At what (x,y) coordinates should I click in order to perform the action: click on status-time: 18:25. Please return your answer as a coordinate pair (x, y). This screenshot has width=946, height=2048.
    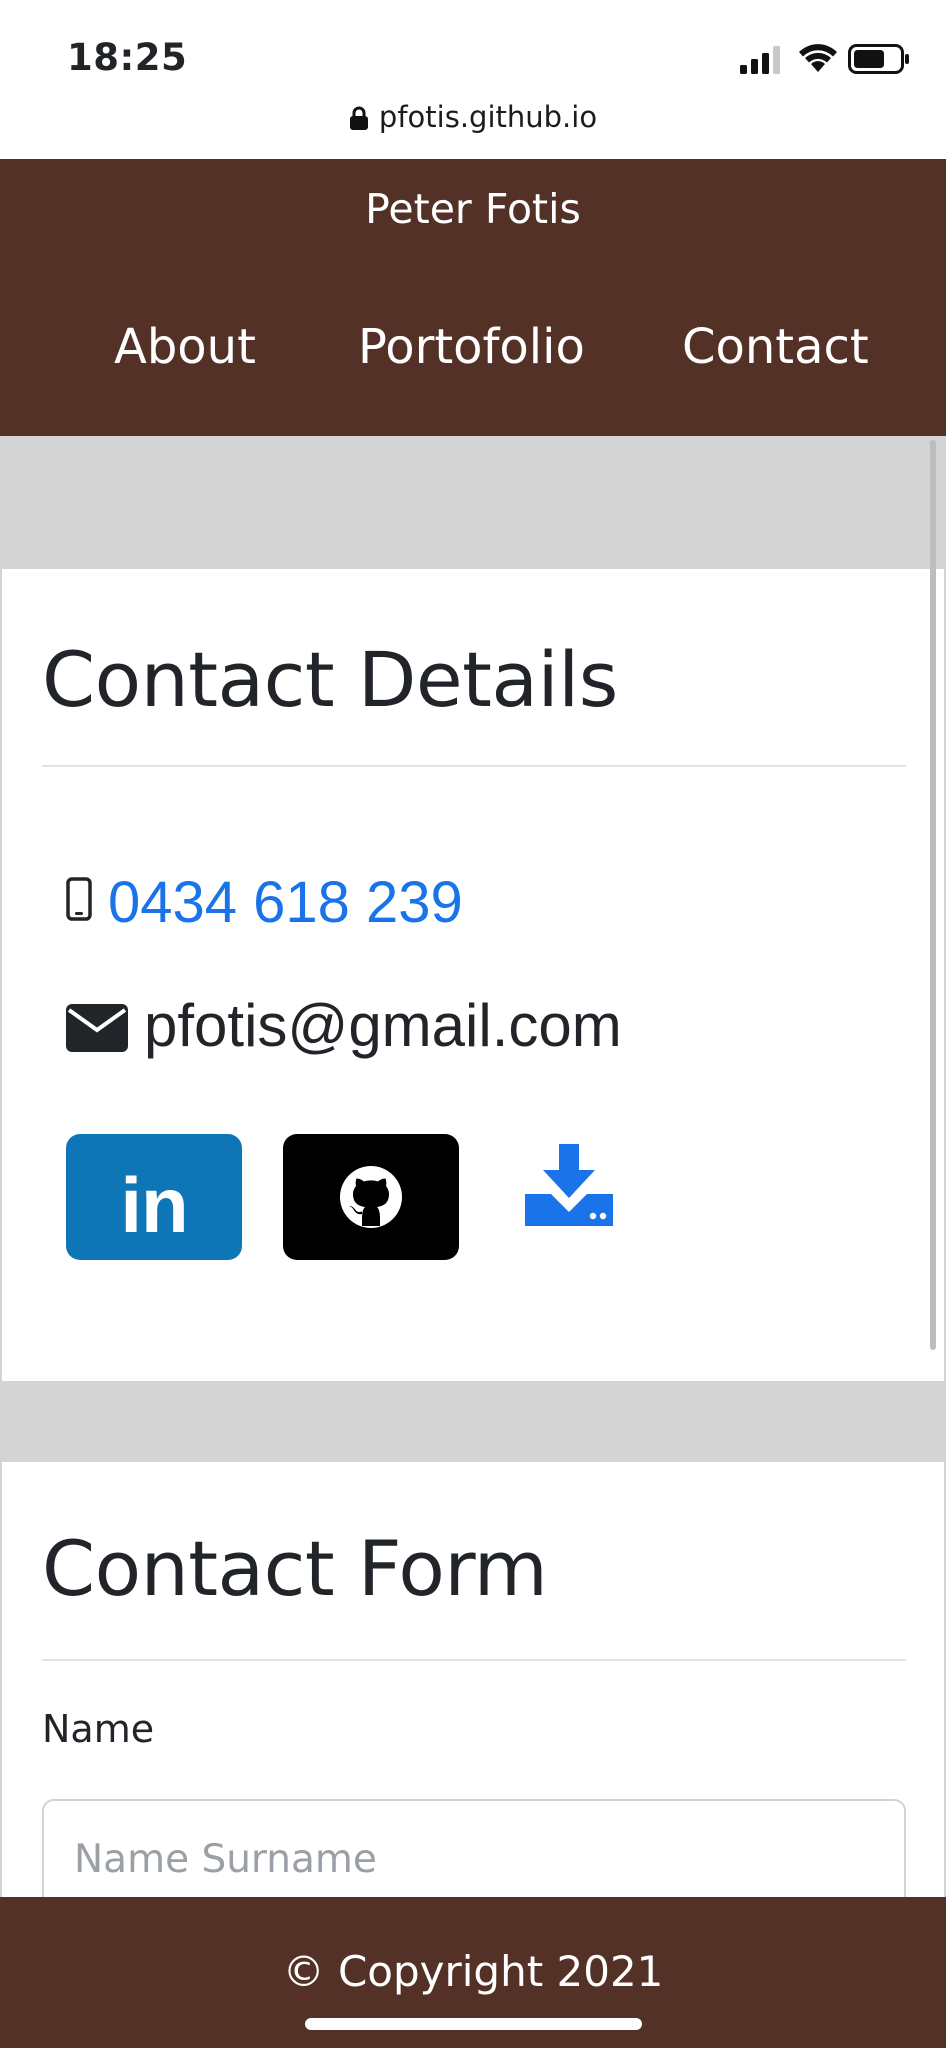
    Looking at the image, I should click on (127, 57).